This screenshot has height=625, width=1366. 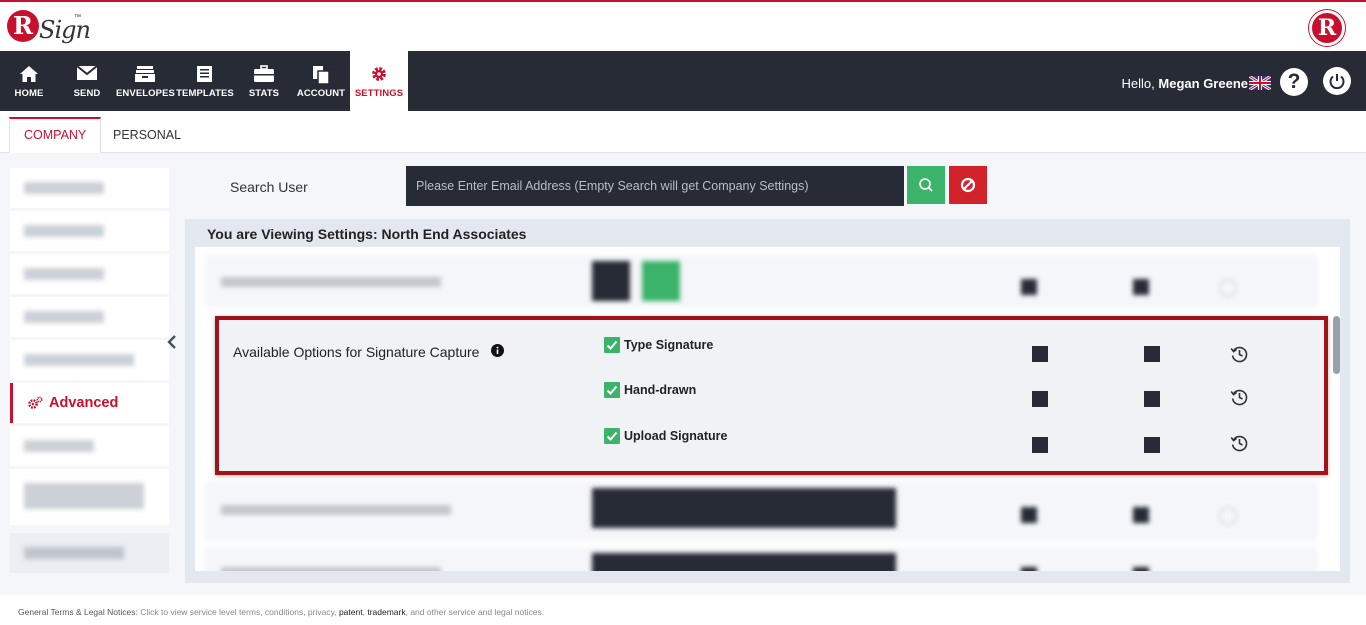 What do you see at coordinates (356, 352) in the screenshot?
I see `signature-capture-label: Available Options for Signature Capture` at bounding box center [356, 352].